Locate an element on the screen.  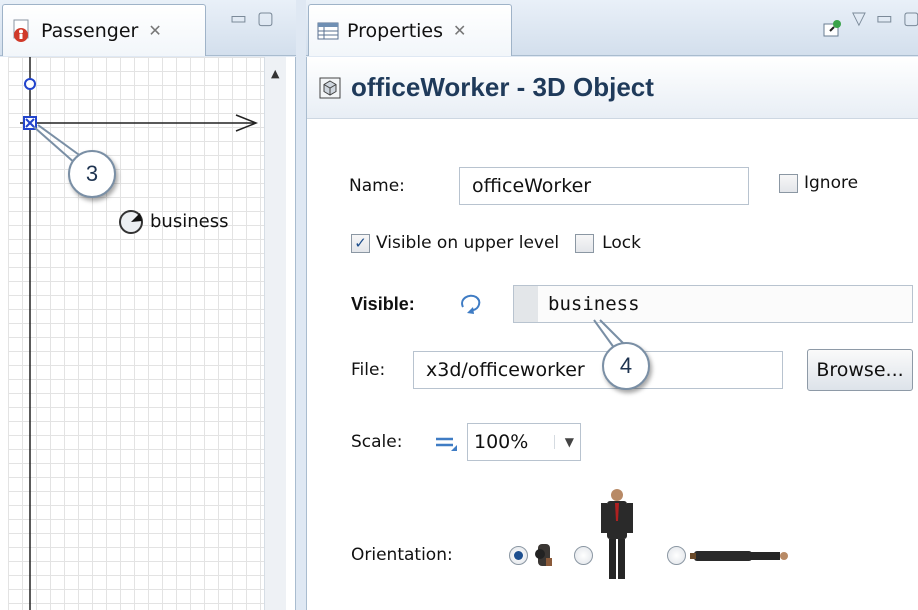
dynamic-value-icon is located at coordinates (472, 304).